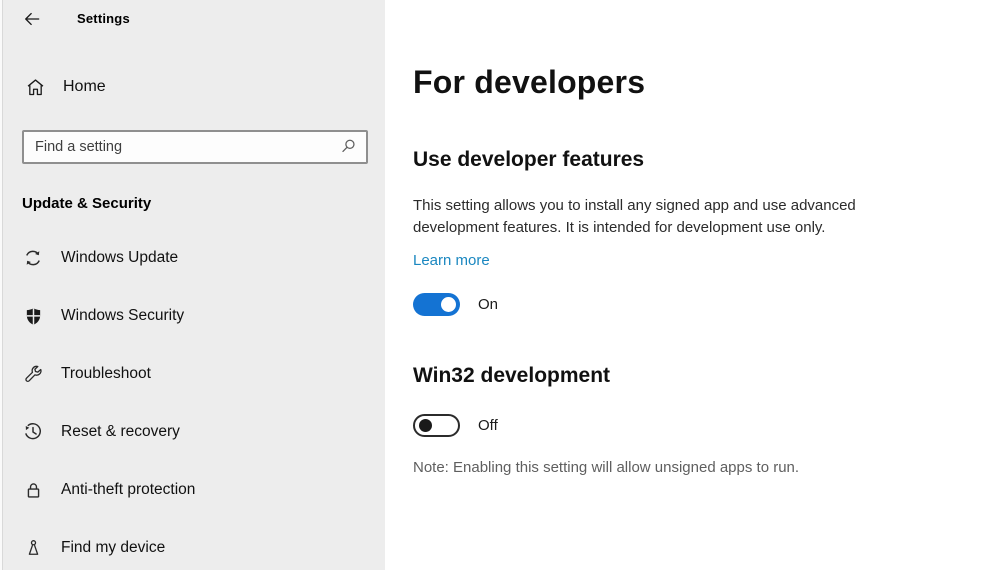 This screenshot has width=983, height=570. I want to click on sidebar-item-home: Home, so click(203, 87).